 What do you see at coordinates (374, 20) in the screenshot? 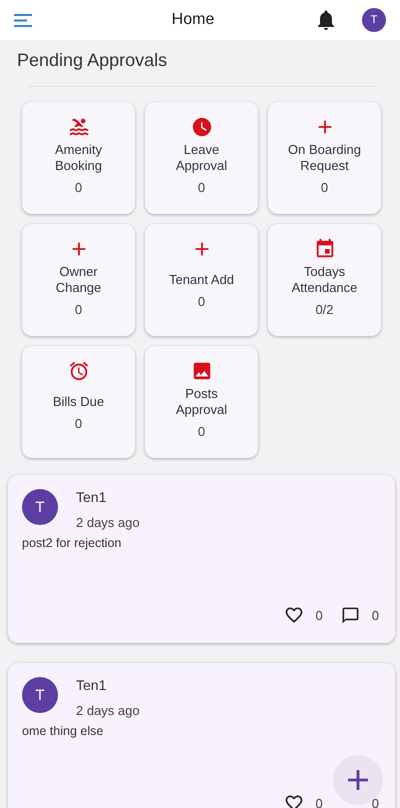
I see `user-avatar: T` at bounding box center [374, 20].